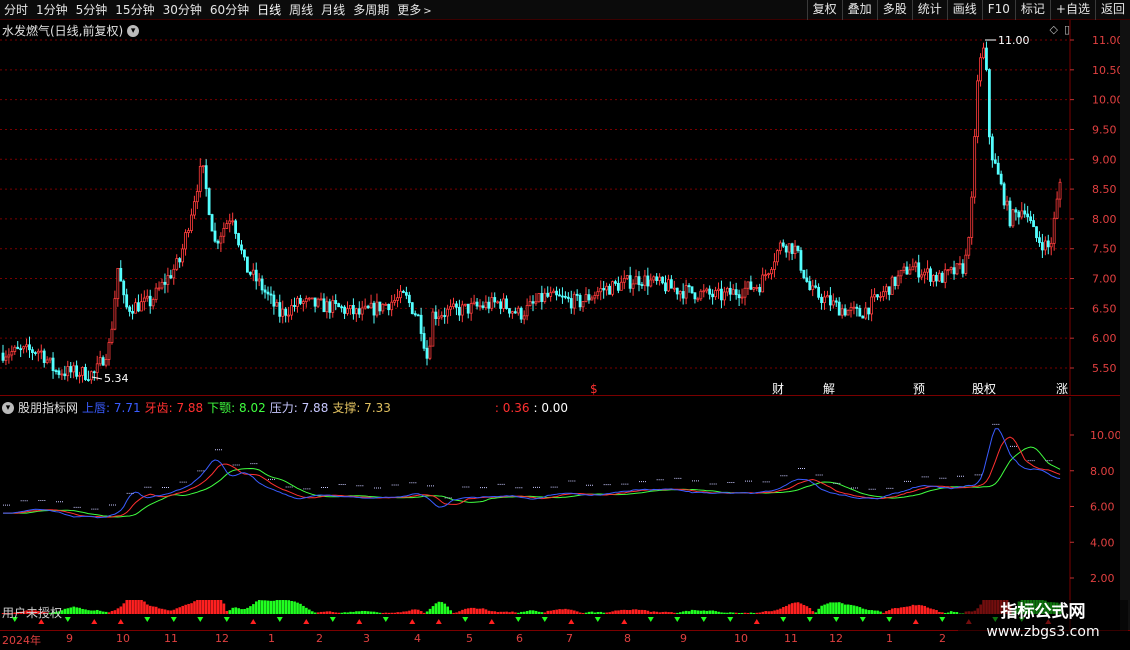 The image size is (1130, 650). What do you see at coordinates (1032, 10) in the screenshot?
I see `tool-button: 标记` at bounding box center [1032, 10].